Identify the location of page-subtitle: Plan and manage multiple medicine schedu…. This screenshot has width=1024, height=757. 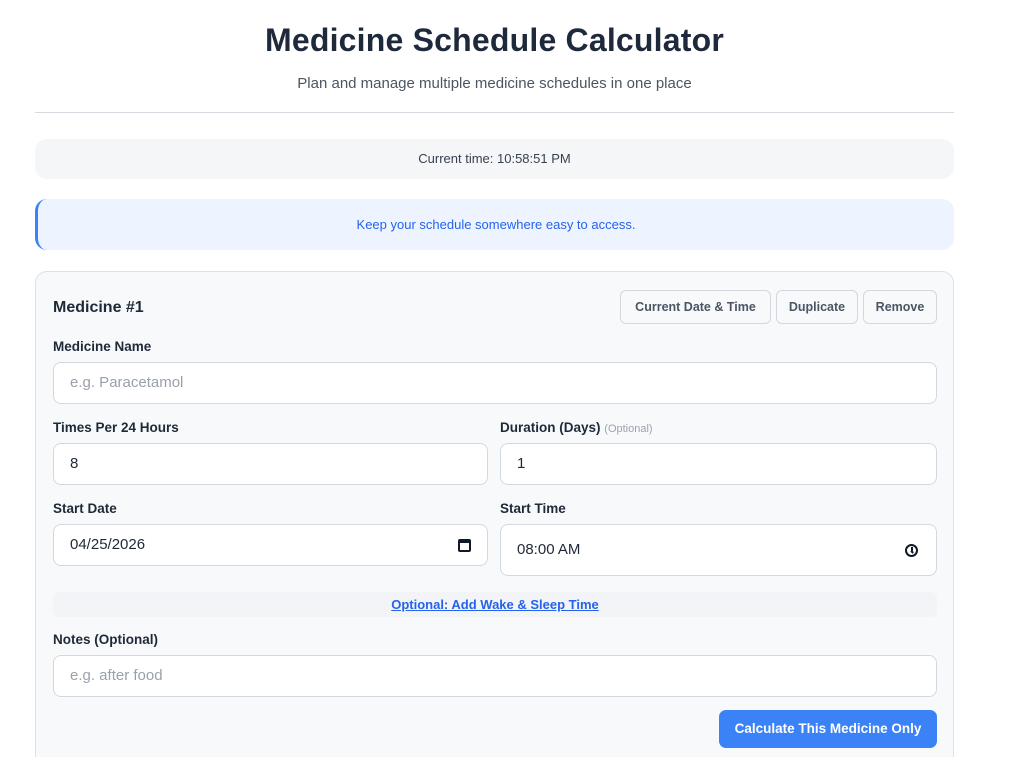
(494, 83).